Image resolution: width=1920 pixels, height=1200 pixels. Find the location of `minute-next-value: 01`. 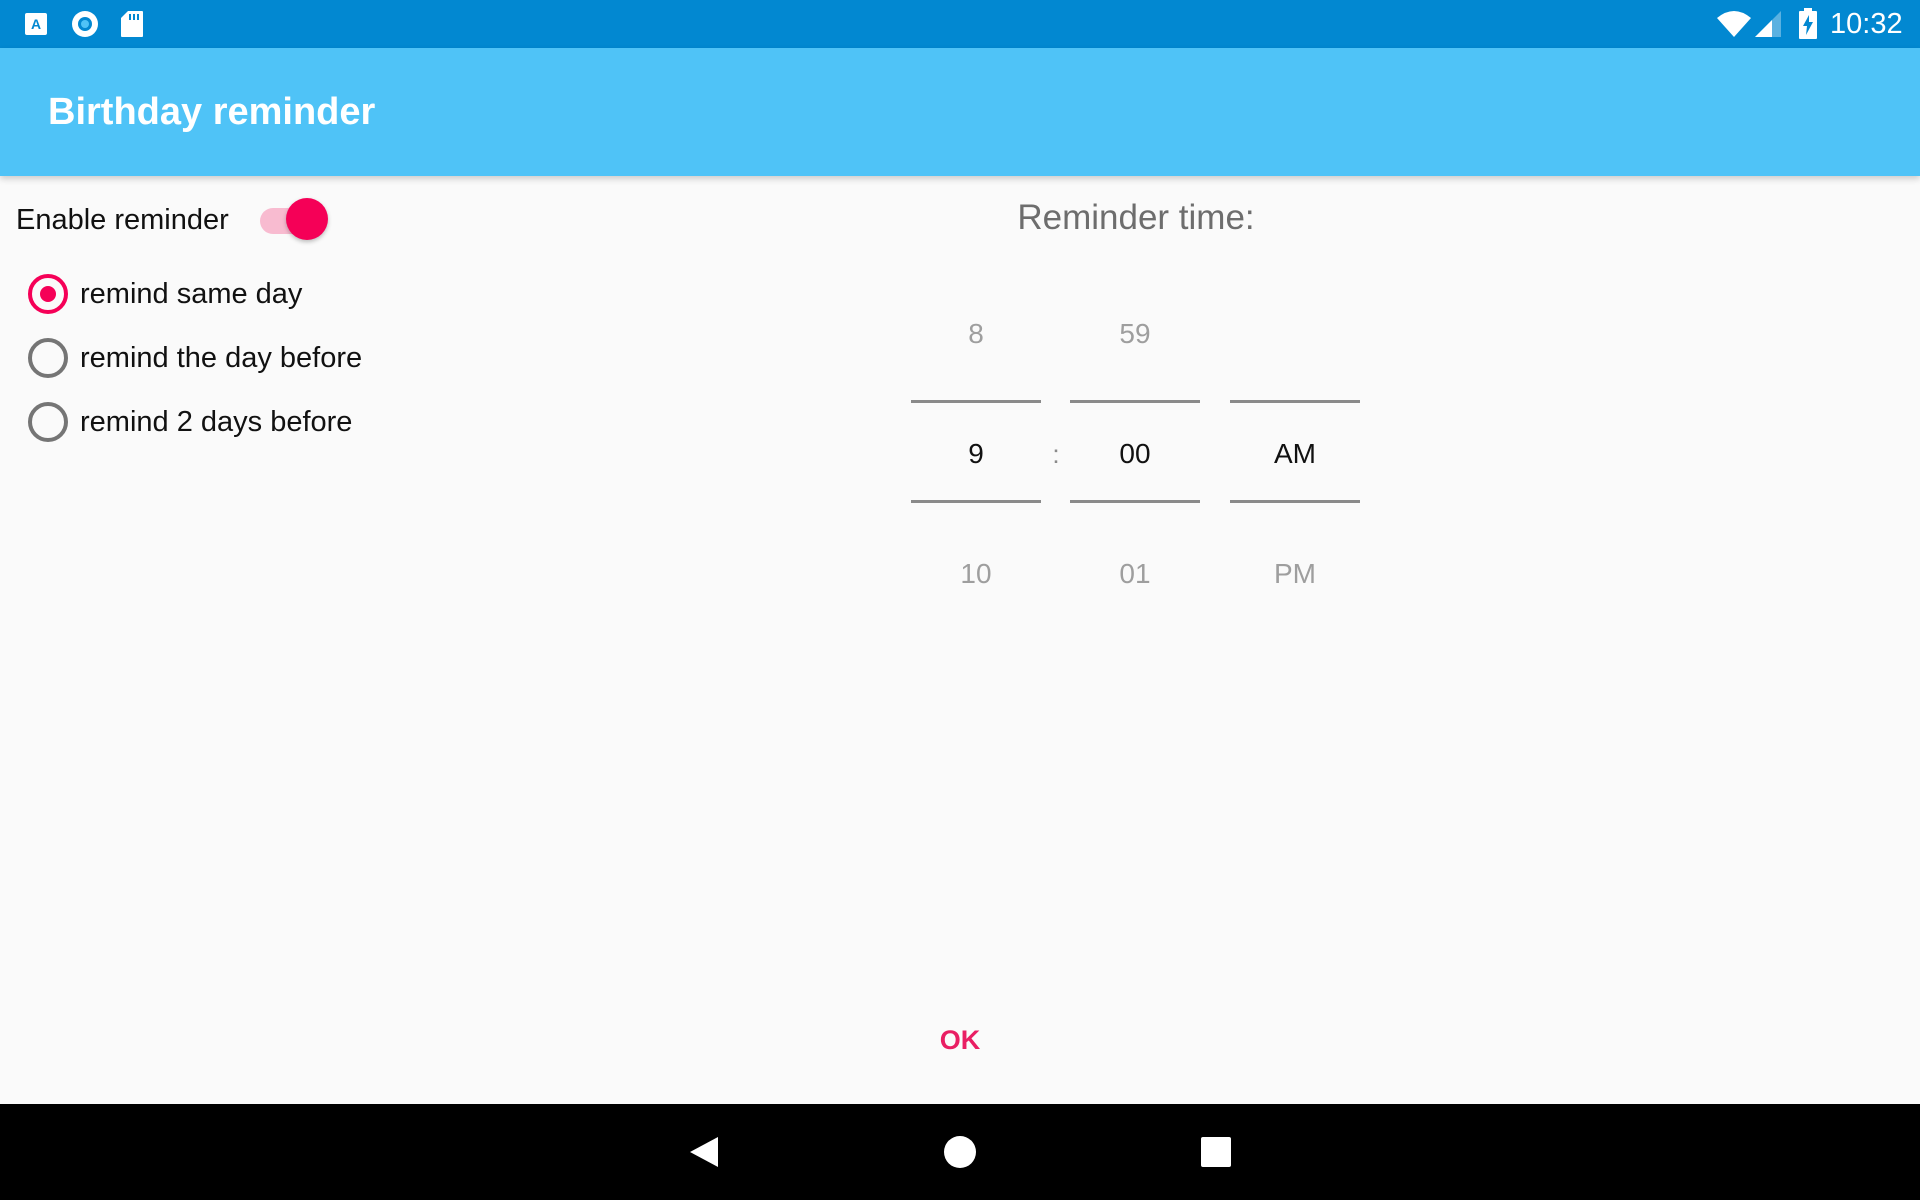

minute-next-value: 01 is located at coordinates (1135, 574).